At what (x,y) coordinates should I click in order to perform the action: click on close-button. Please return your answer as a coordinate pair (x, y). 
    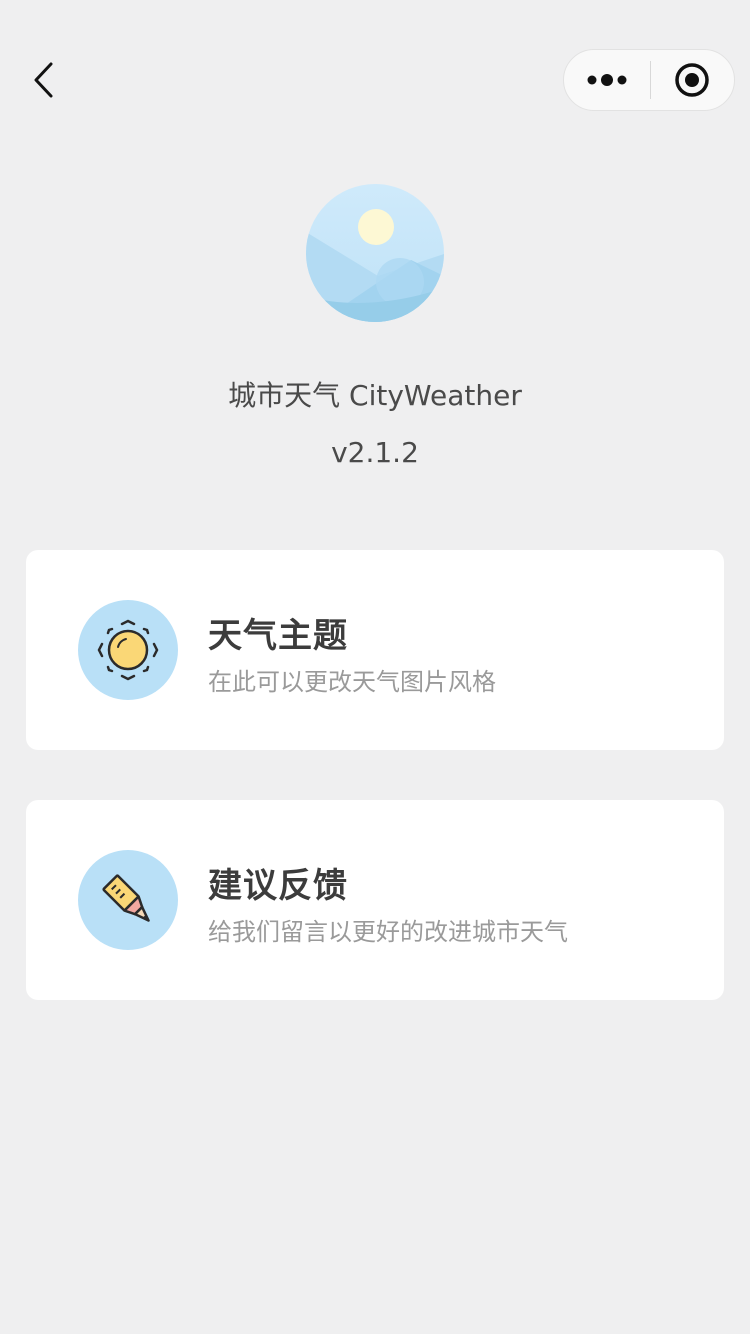
    Looking at the image, I should click on (693, 80).